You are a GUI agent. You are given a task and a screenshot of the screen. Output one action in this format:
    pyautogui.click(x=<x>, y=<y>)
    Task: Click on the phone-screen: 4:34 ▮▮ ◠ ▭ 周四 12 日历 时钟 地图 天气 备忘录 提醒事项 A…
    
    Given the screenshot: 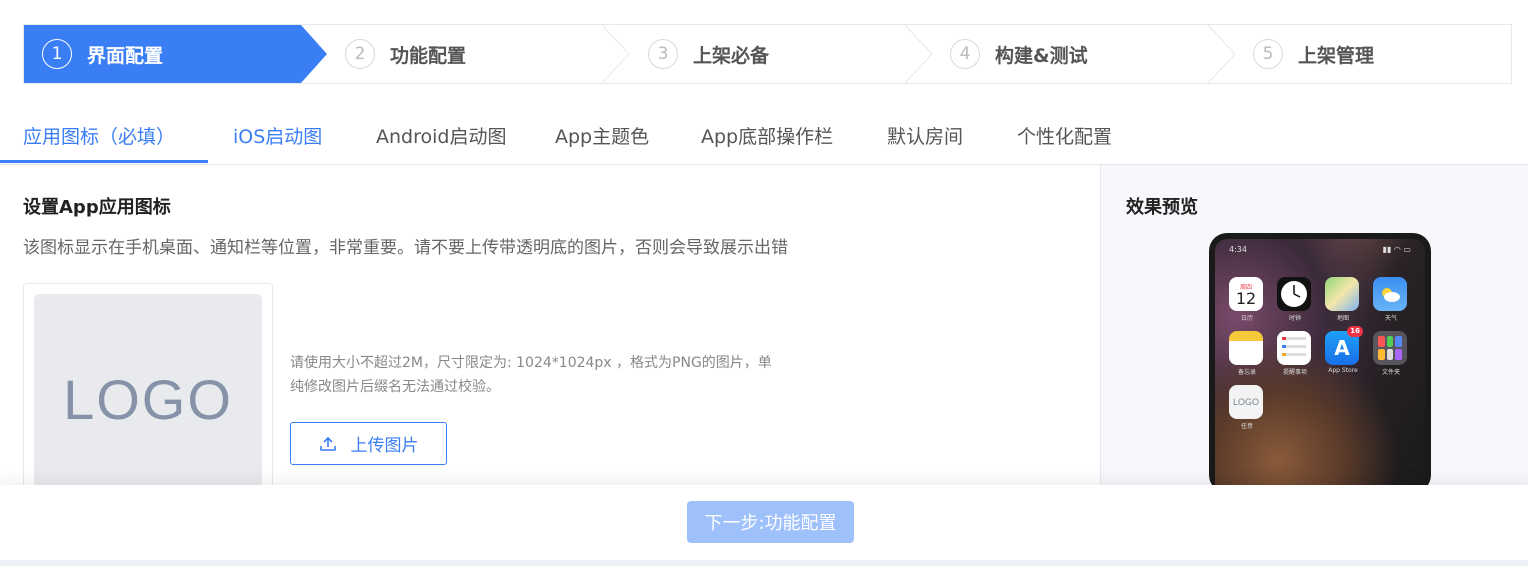 What is the action you would take?
    pyautogui.click(x=1320, y=369)
    